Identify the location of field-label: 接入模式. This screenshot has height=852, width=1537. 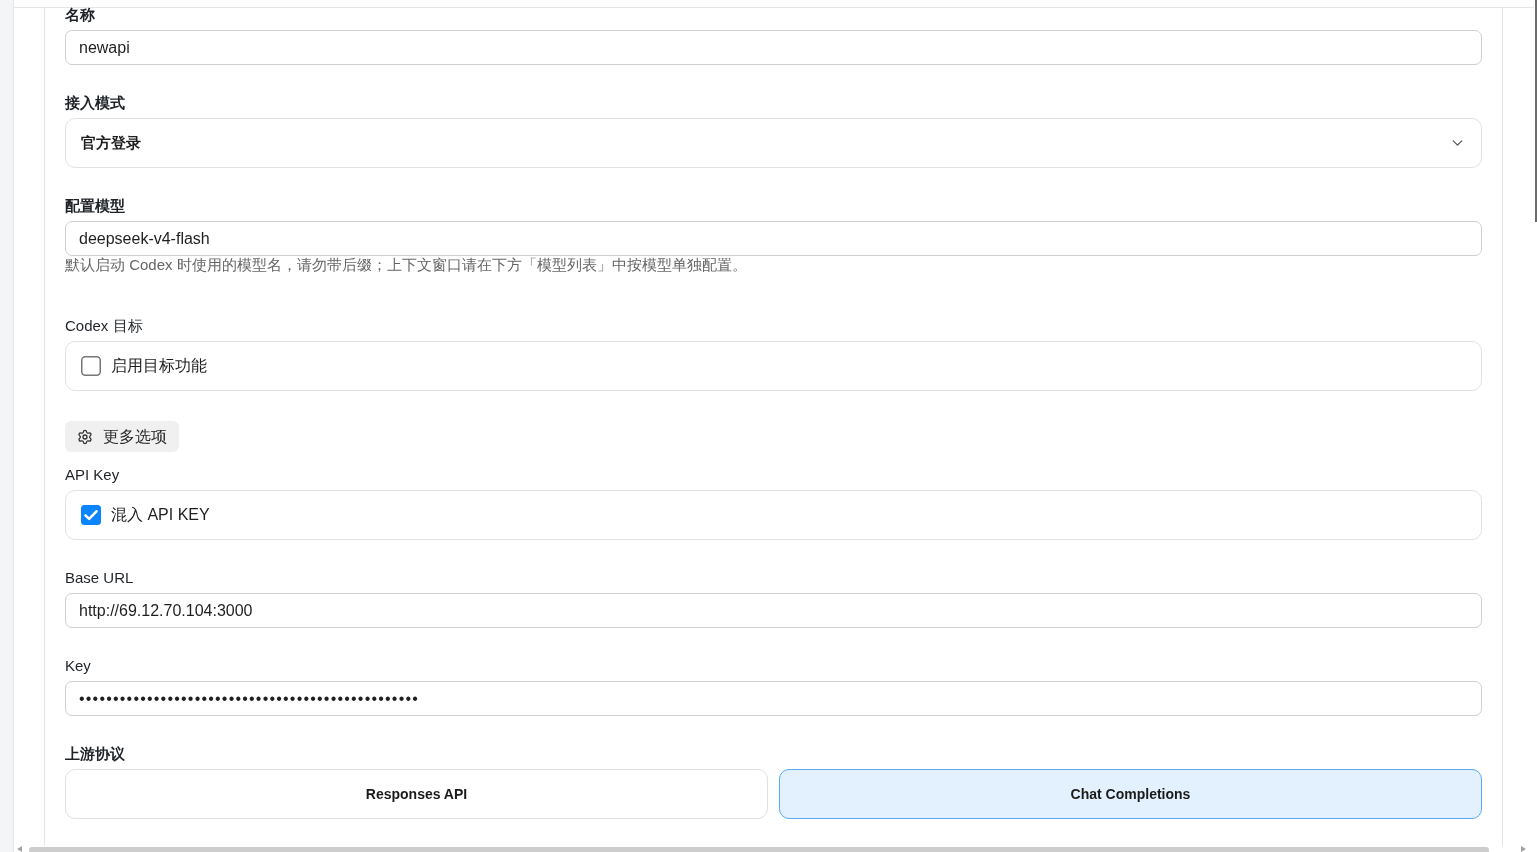
(95, 103).